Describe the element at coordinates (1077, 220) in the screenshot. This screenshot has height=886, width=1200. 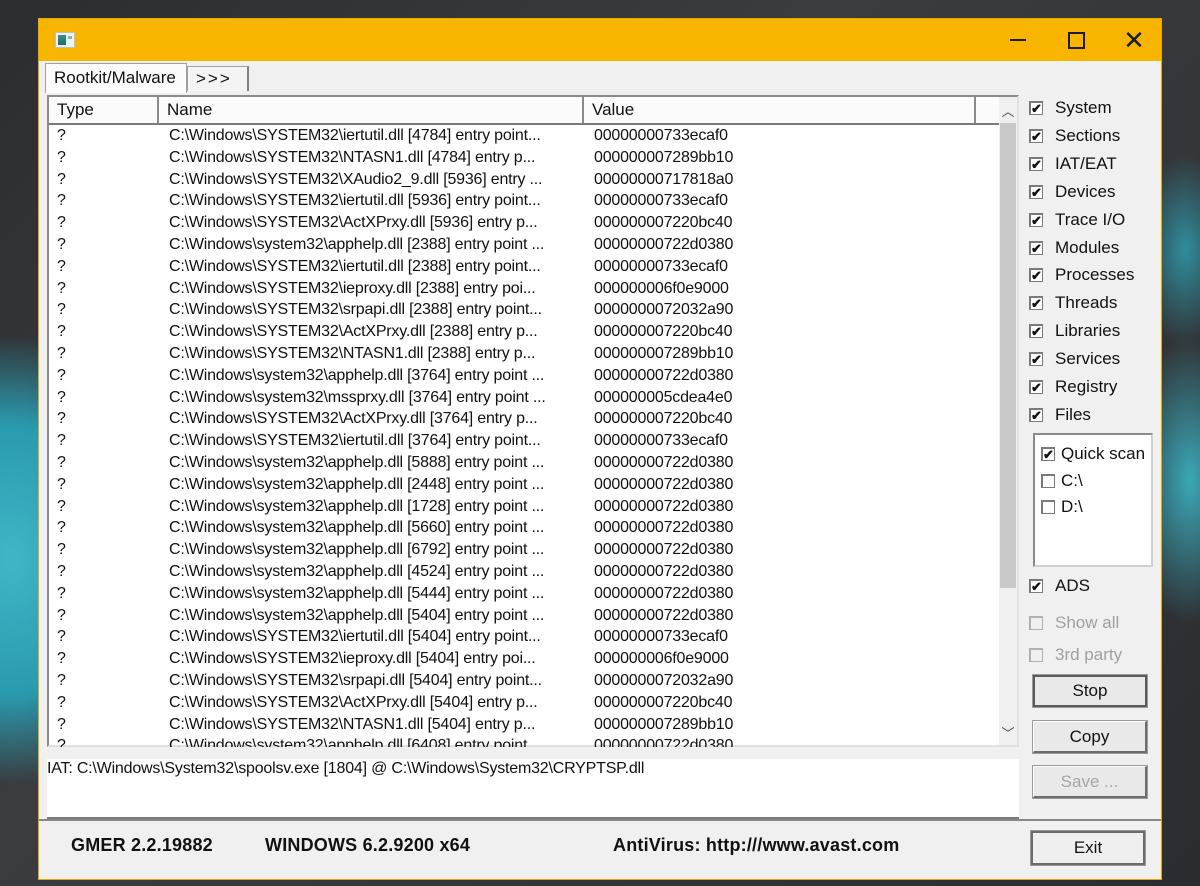
I see `option-trace-i-o-checkbox: ✔ Trace I/O` at that location.